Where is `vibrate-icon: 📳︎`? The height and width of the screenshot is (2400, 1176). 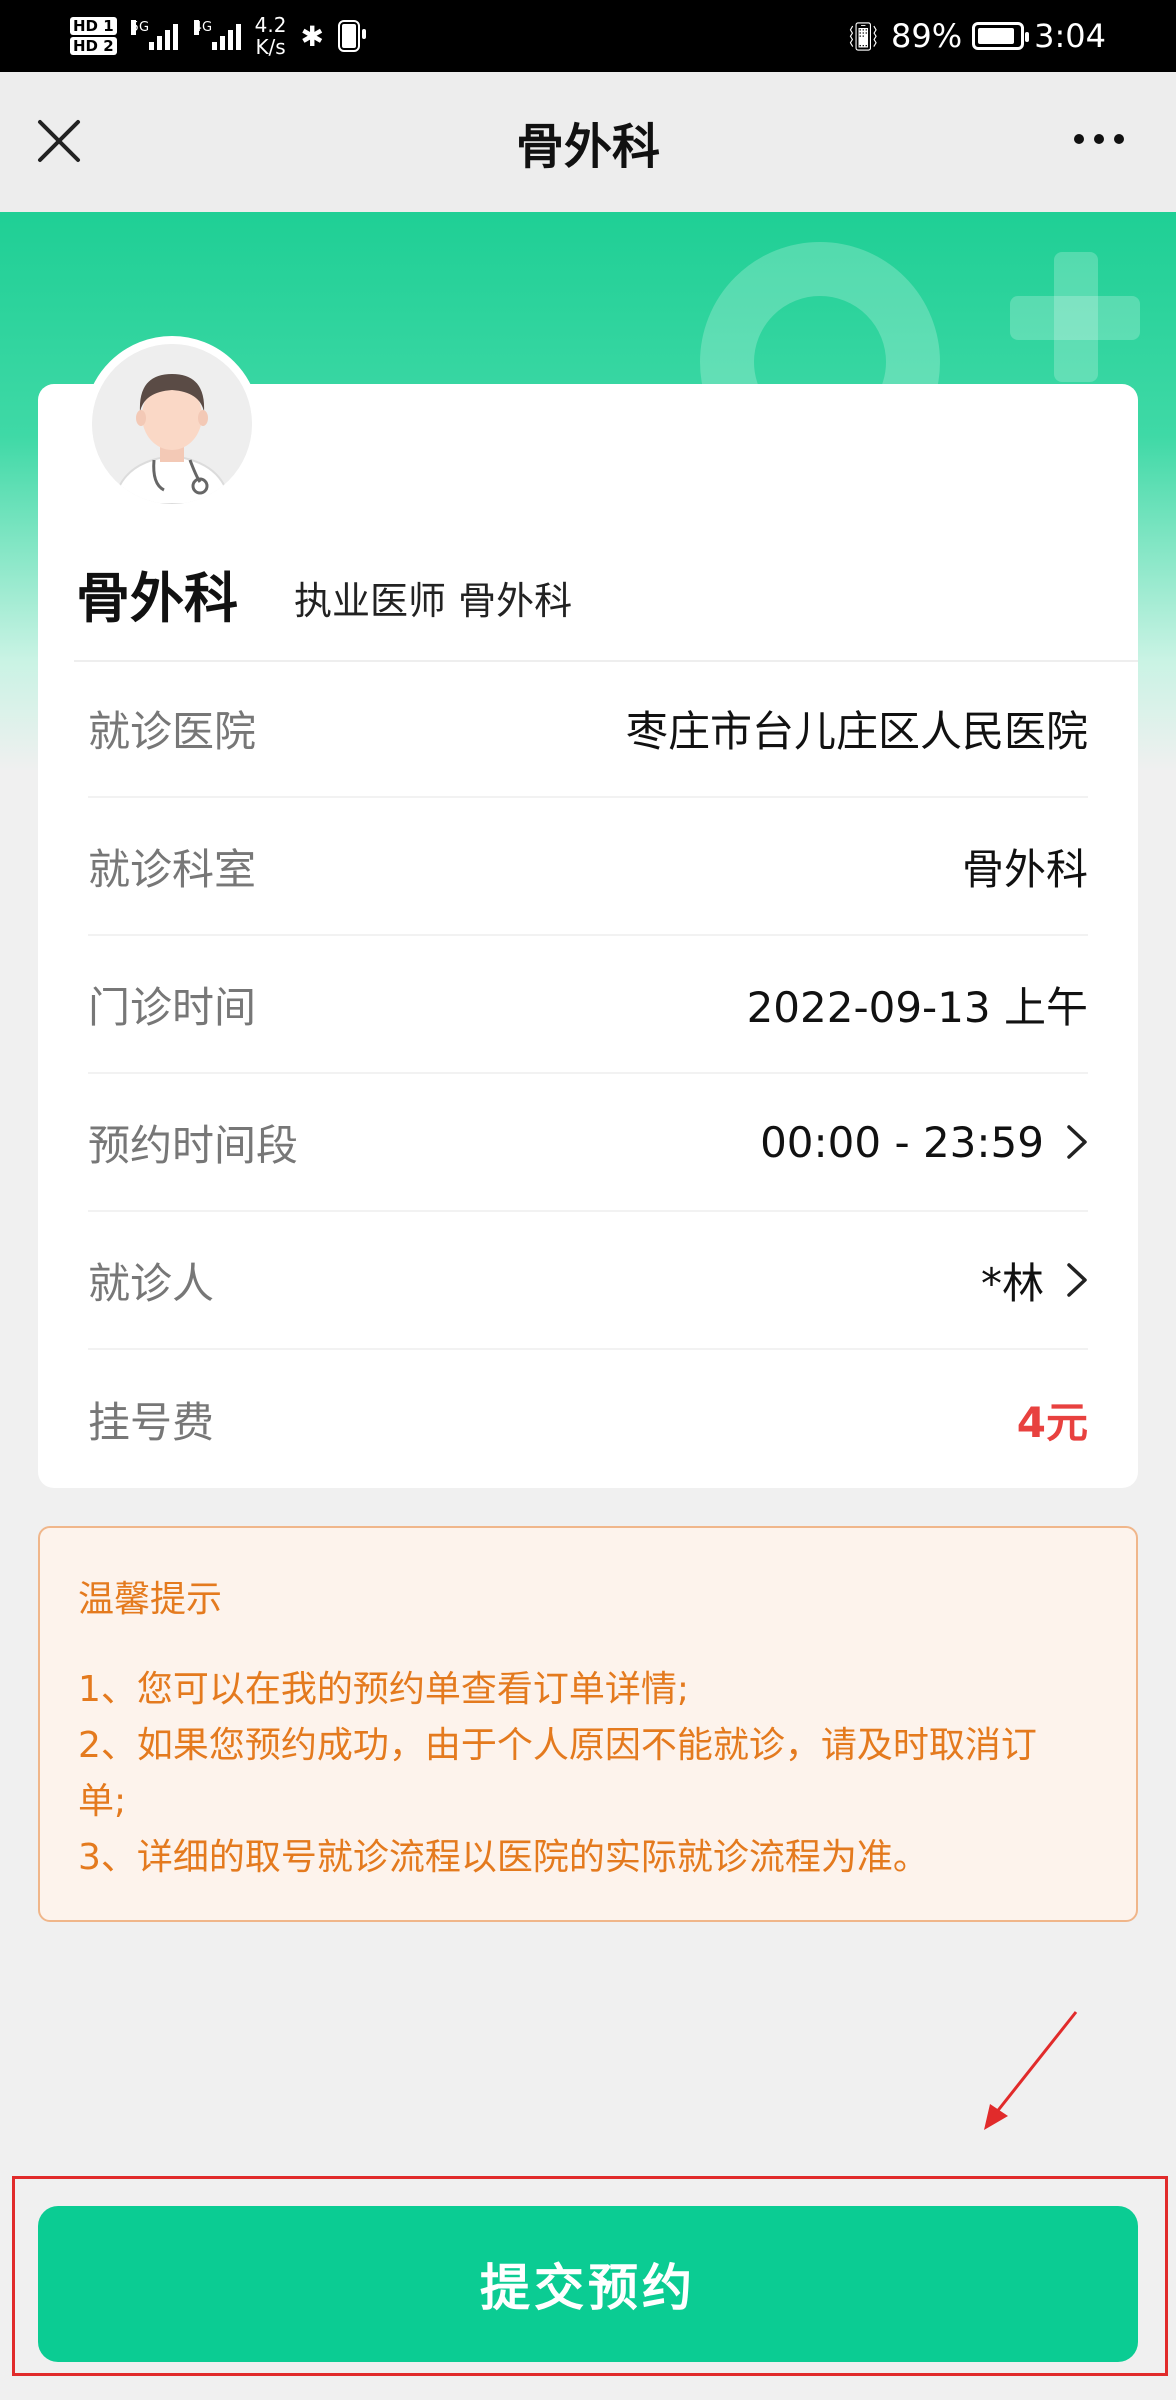
vibrate-icon: 📳︎ is located at coordinates (863, 36).